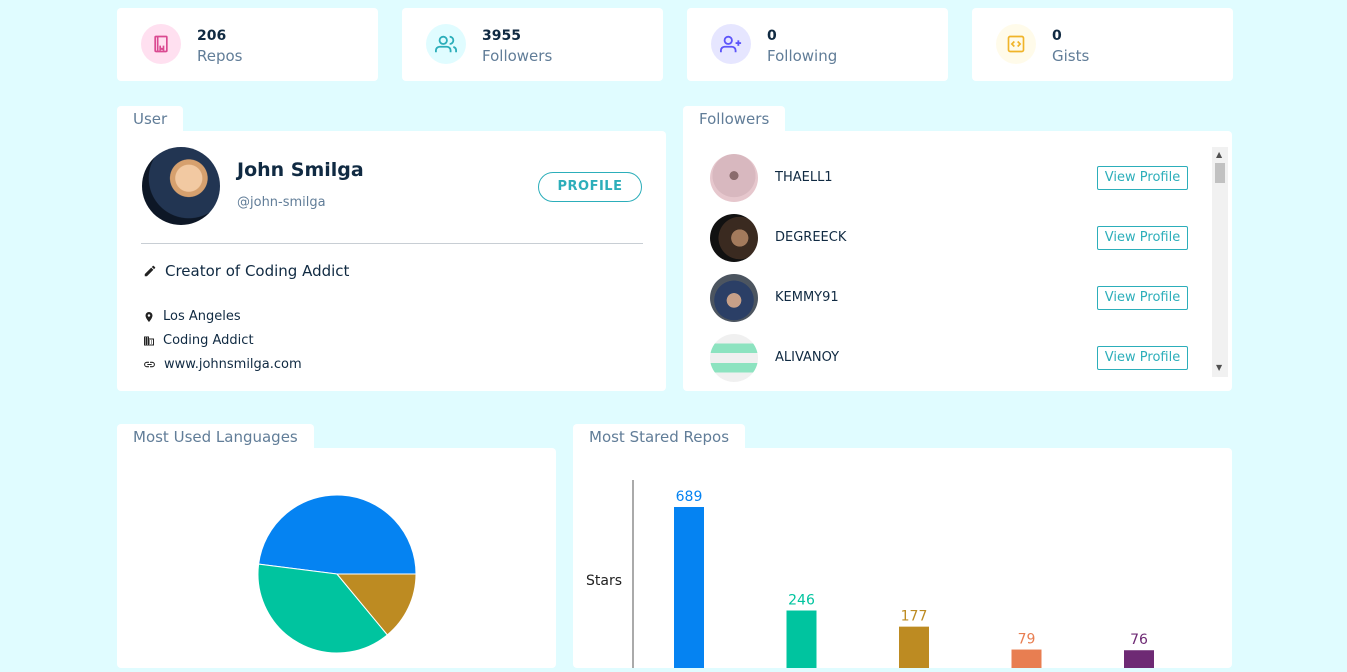  I want to click on y-axis-label: Stars, so click(604, 581).